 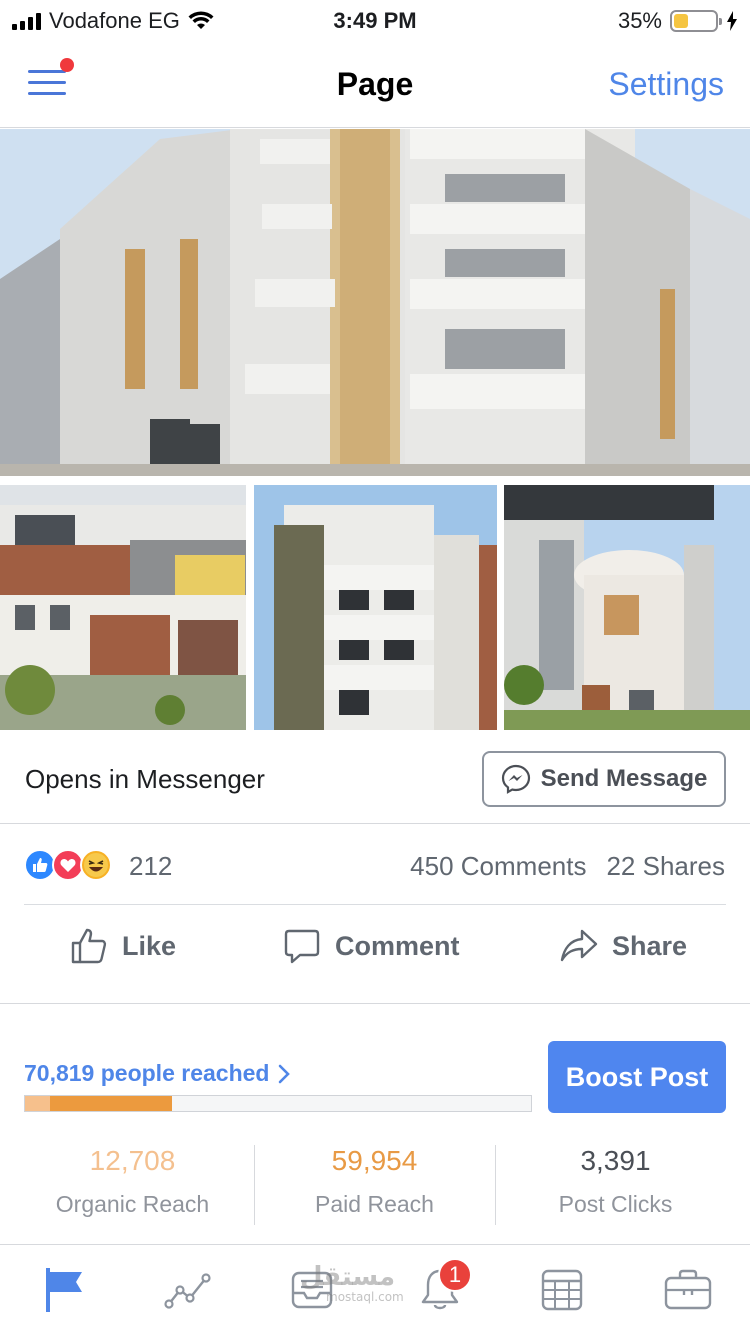 What do you see at coordinates (278, 1103) in the screenshot?
I see `reach-progress-bar` at bounding box center [278, 1103].